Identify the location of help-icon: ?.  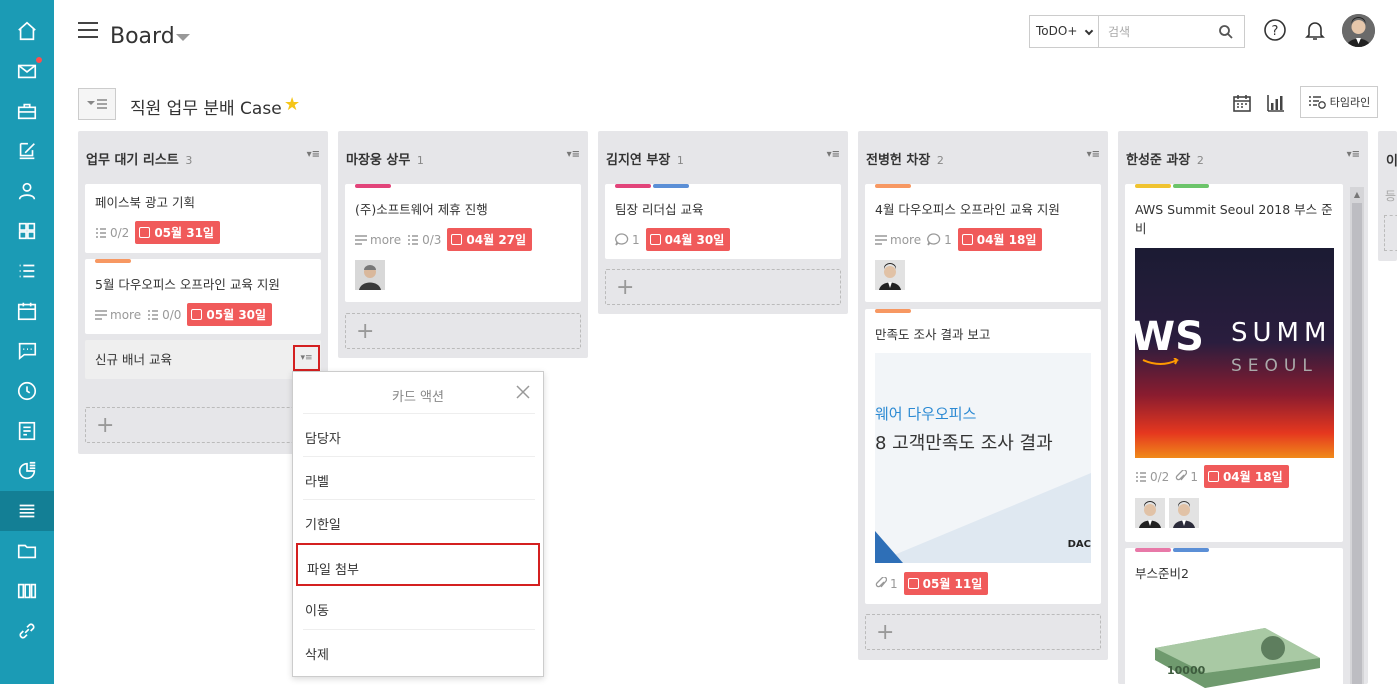
(1275, 30).